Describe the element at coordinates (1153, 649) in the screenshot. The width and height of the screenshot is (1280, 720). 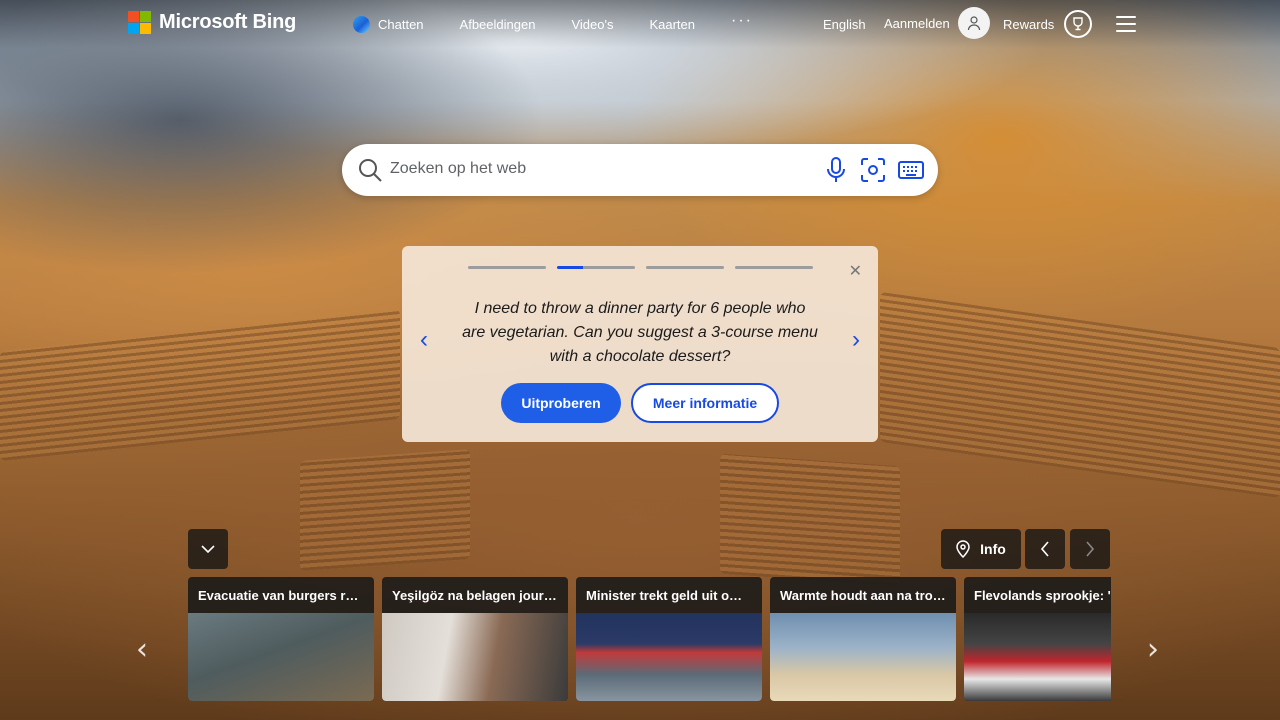
I see `news-next-icon: ›` at that location.